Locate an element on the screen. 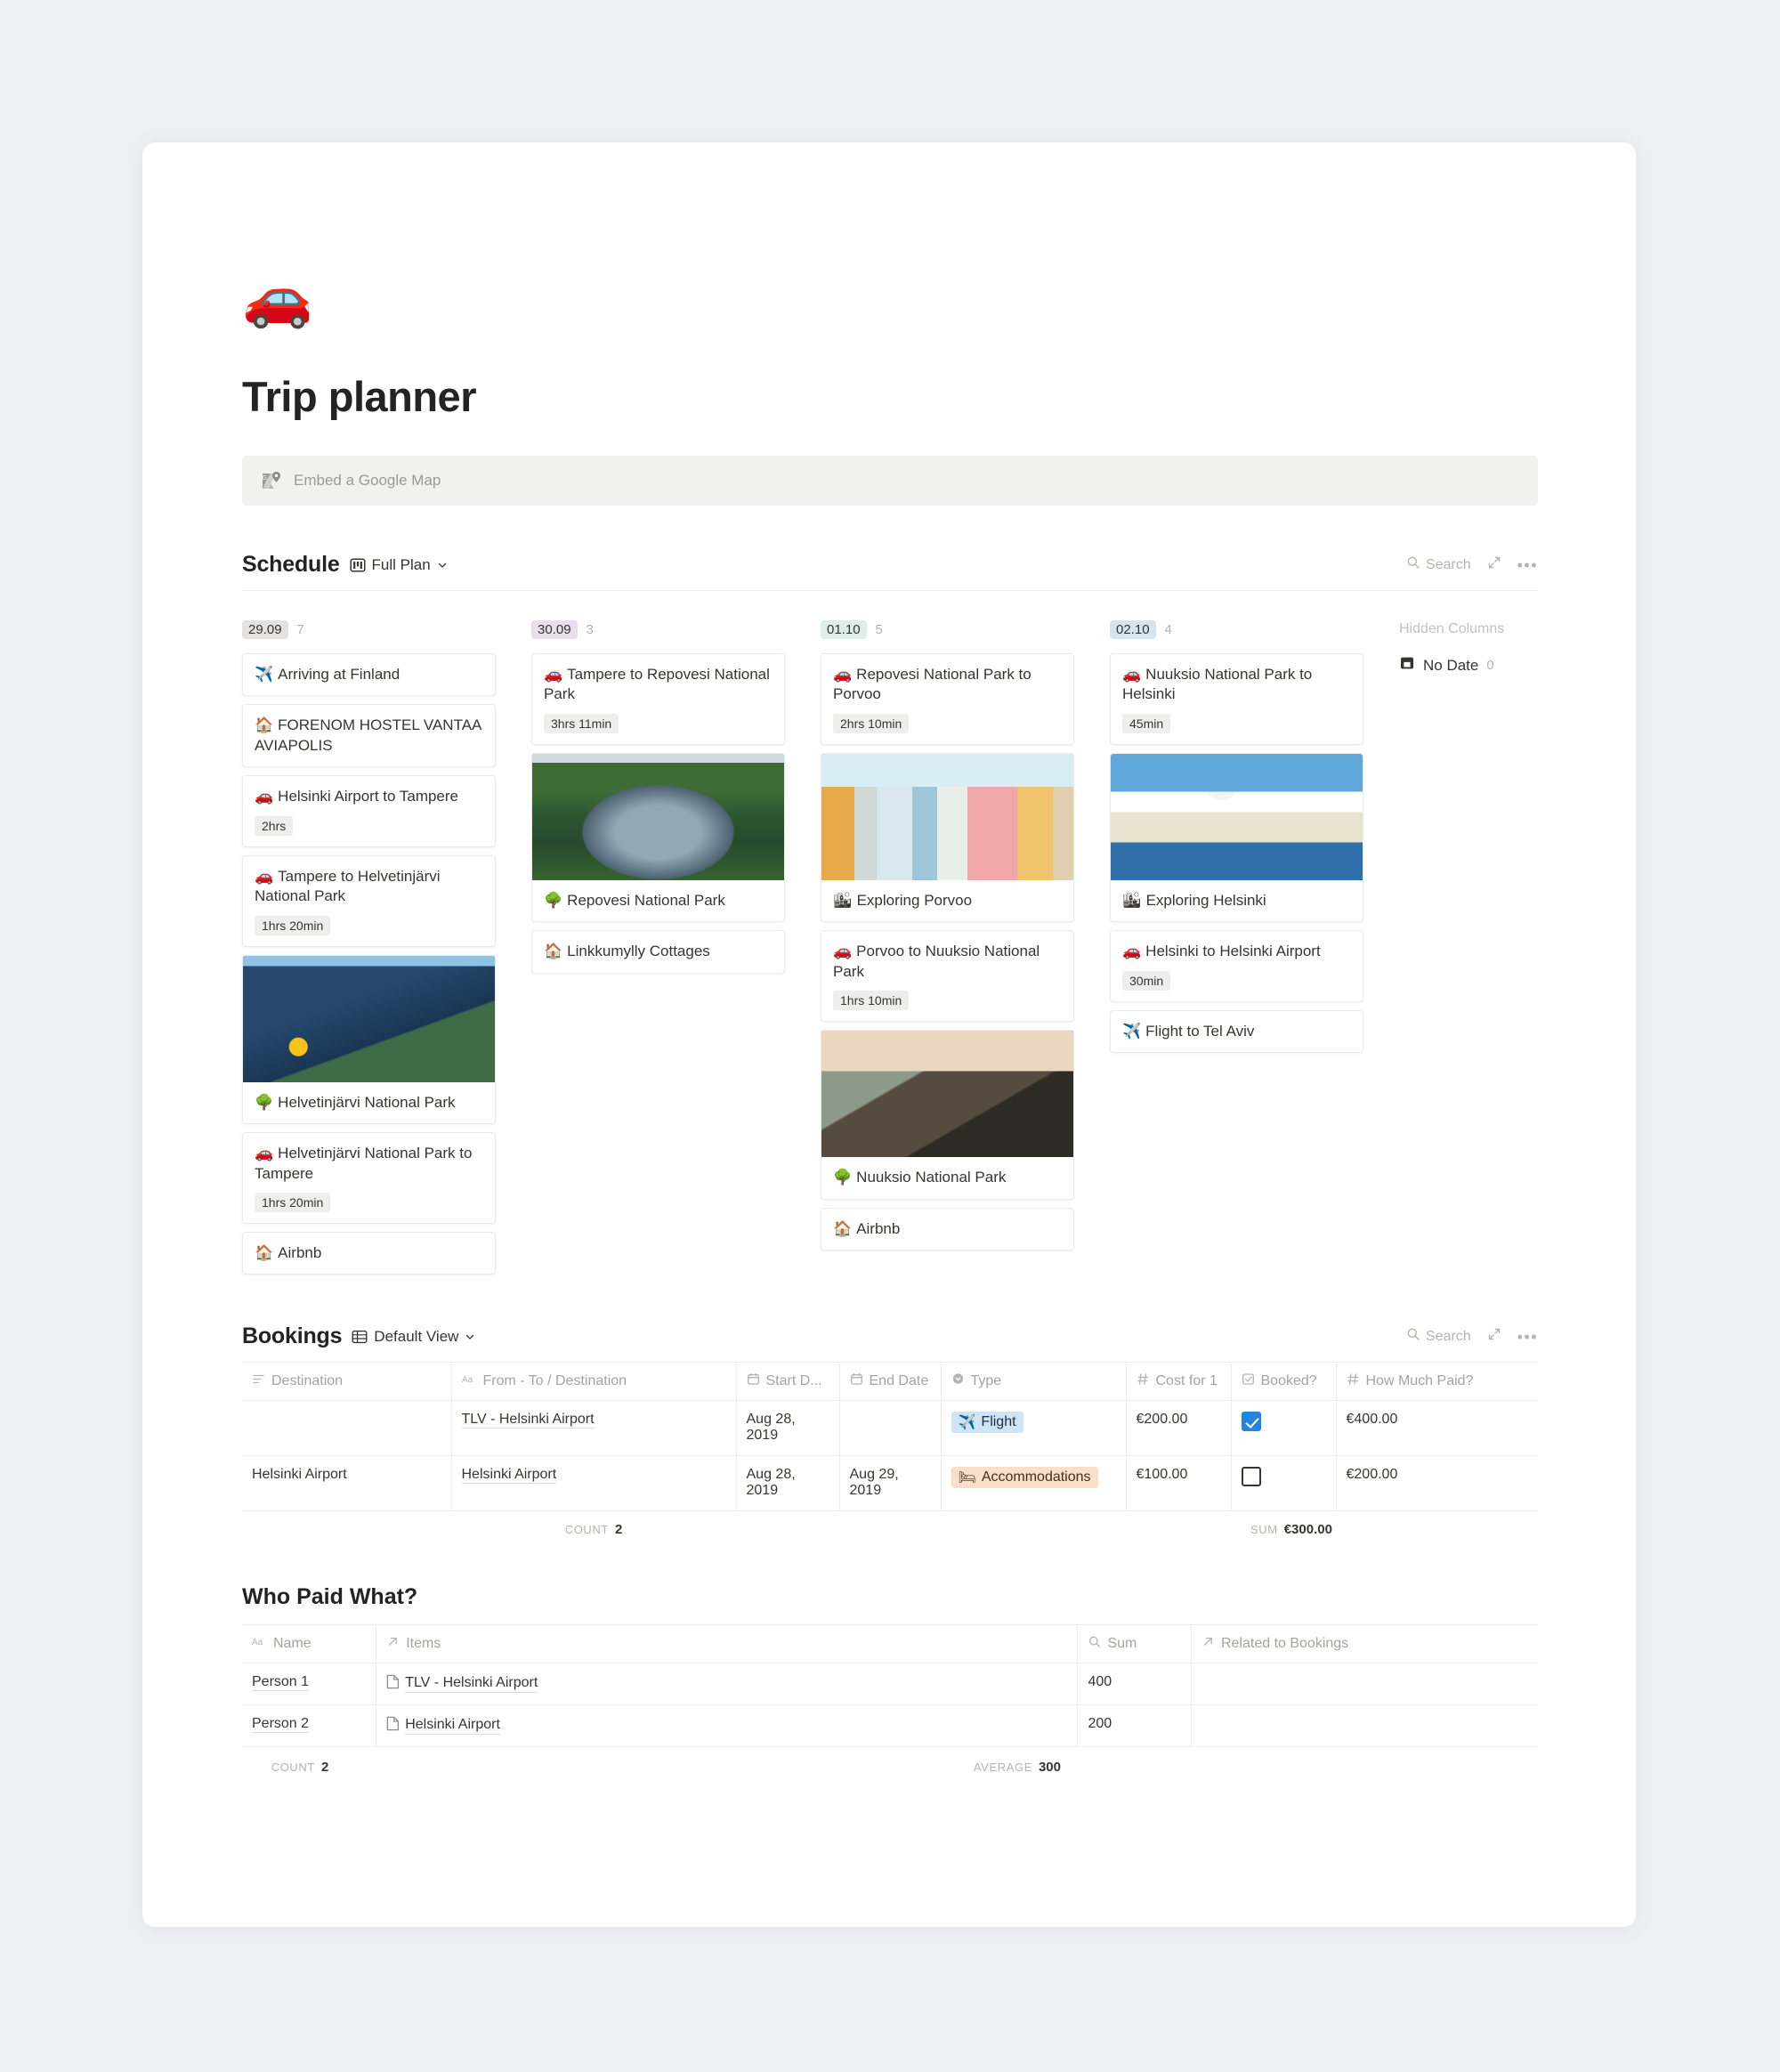  cell-cost-for-1: €100.00 is located at coordinates (1179, 1483).